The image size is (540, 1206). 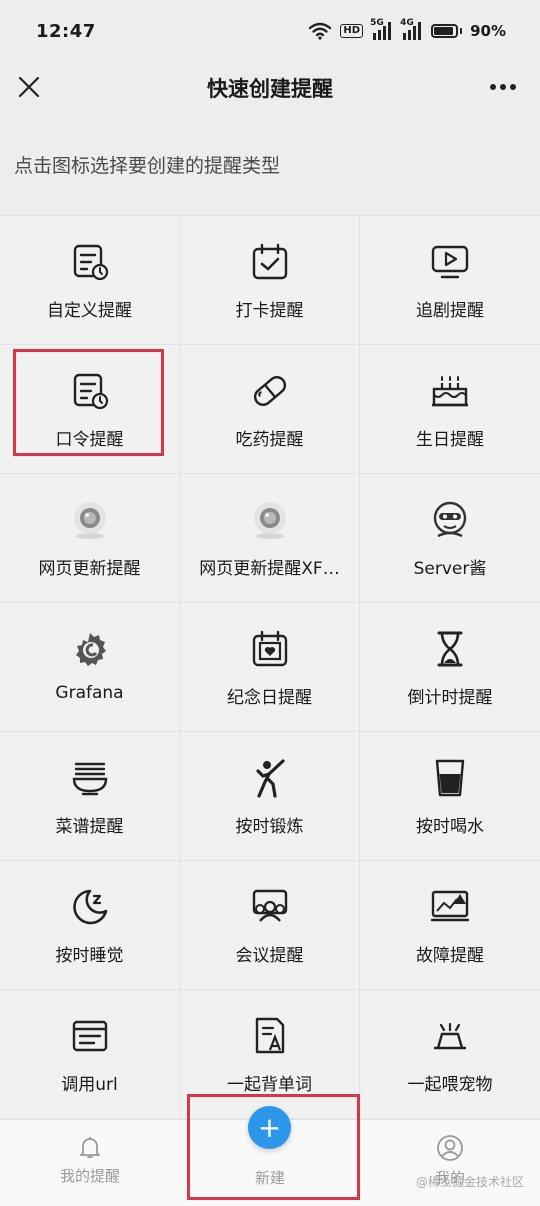 What do you see at coordinates (352, 31) in the screenshot?
I see `hd-badge: HD` at bounding box center [352, 31].